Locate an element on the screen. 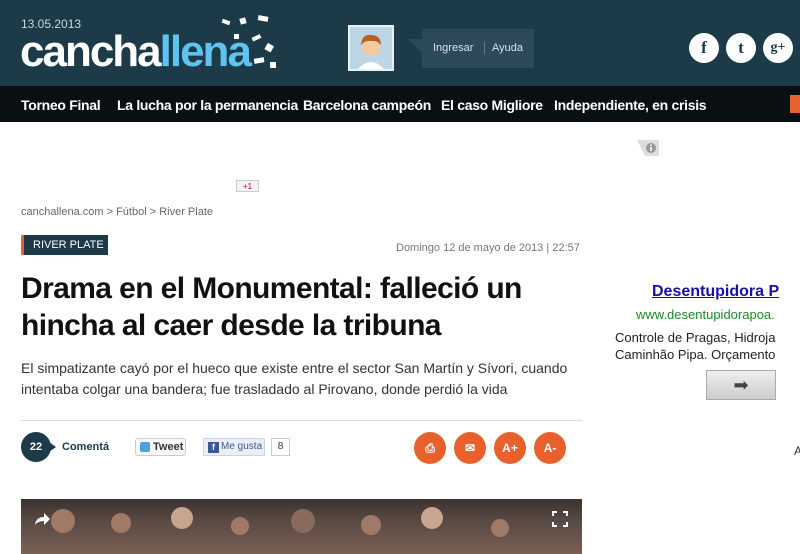  nav-more-button is located at coordinates (795, 104).